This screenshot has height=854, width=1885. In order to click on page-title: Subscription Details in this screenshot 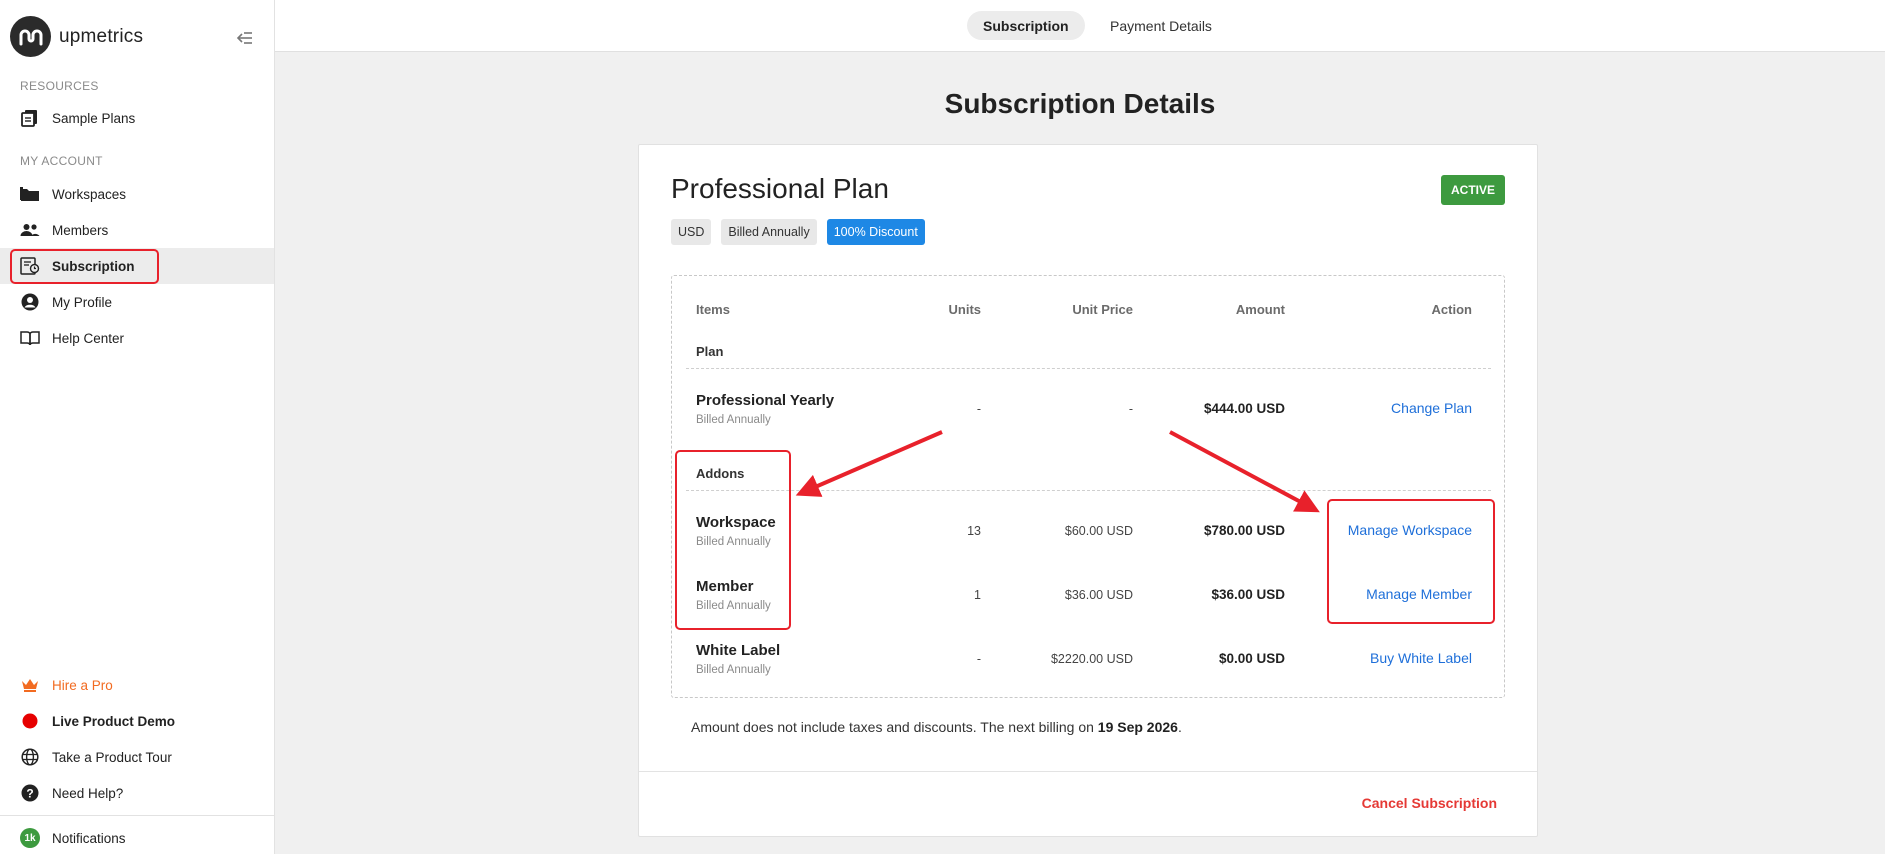, I will do `click(1080, 103)`.